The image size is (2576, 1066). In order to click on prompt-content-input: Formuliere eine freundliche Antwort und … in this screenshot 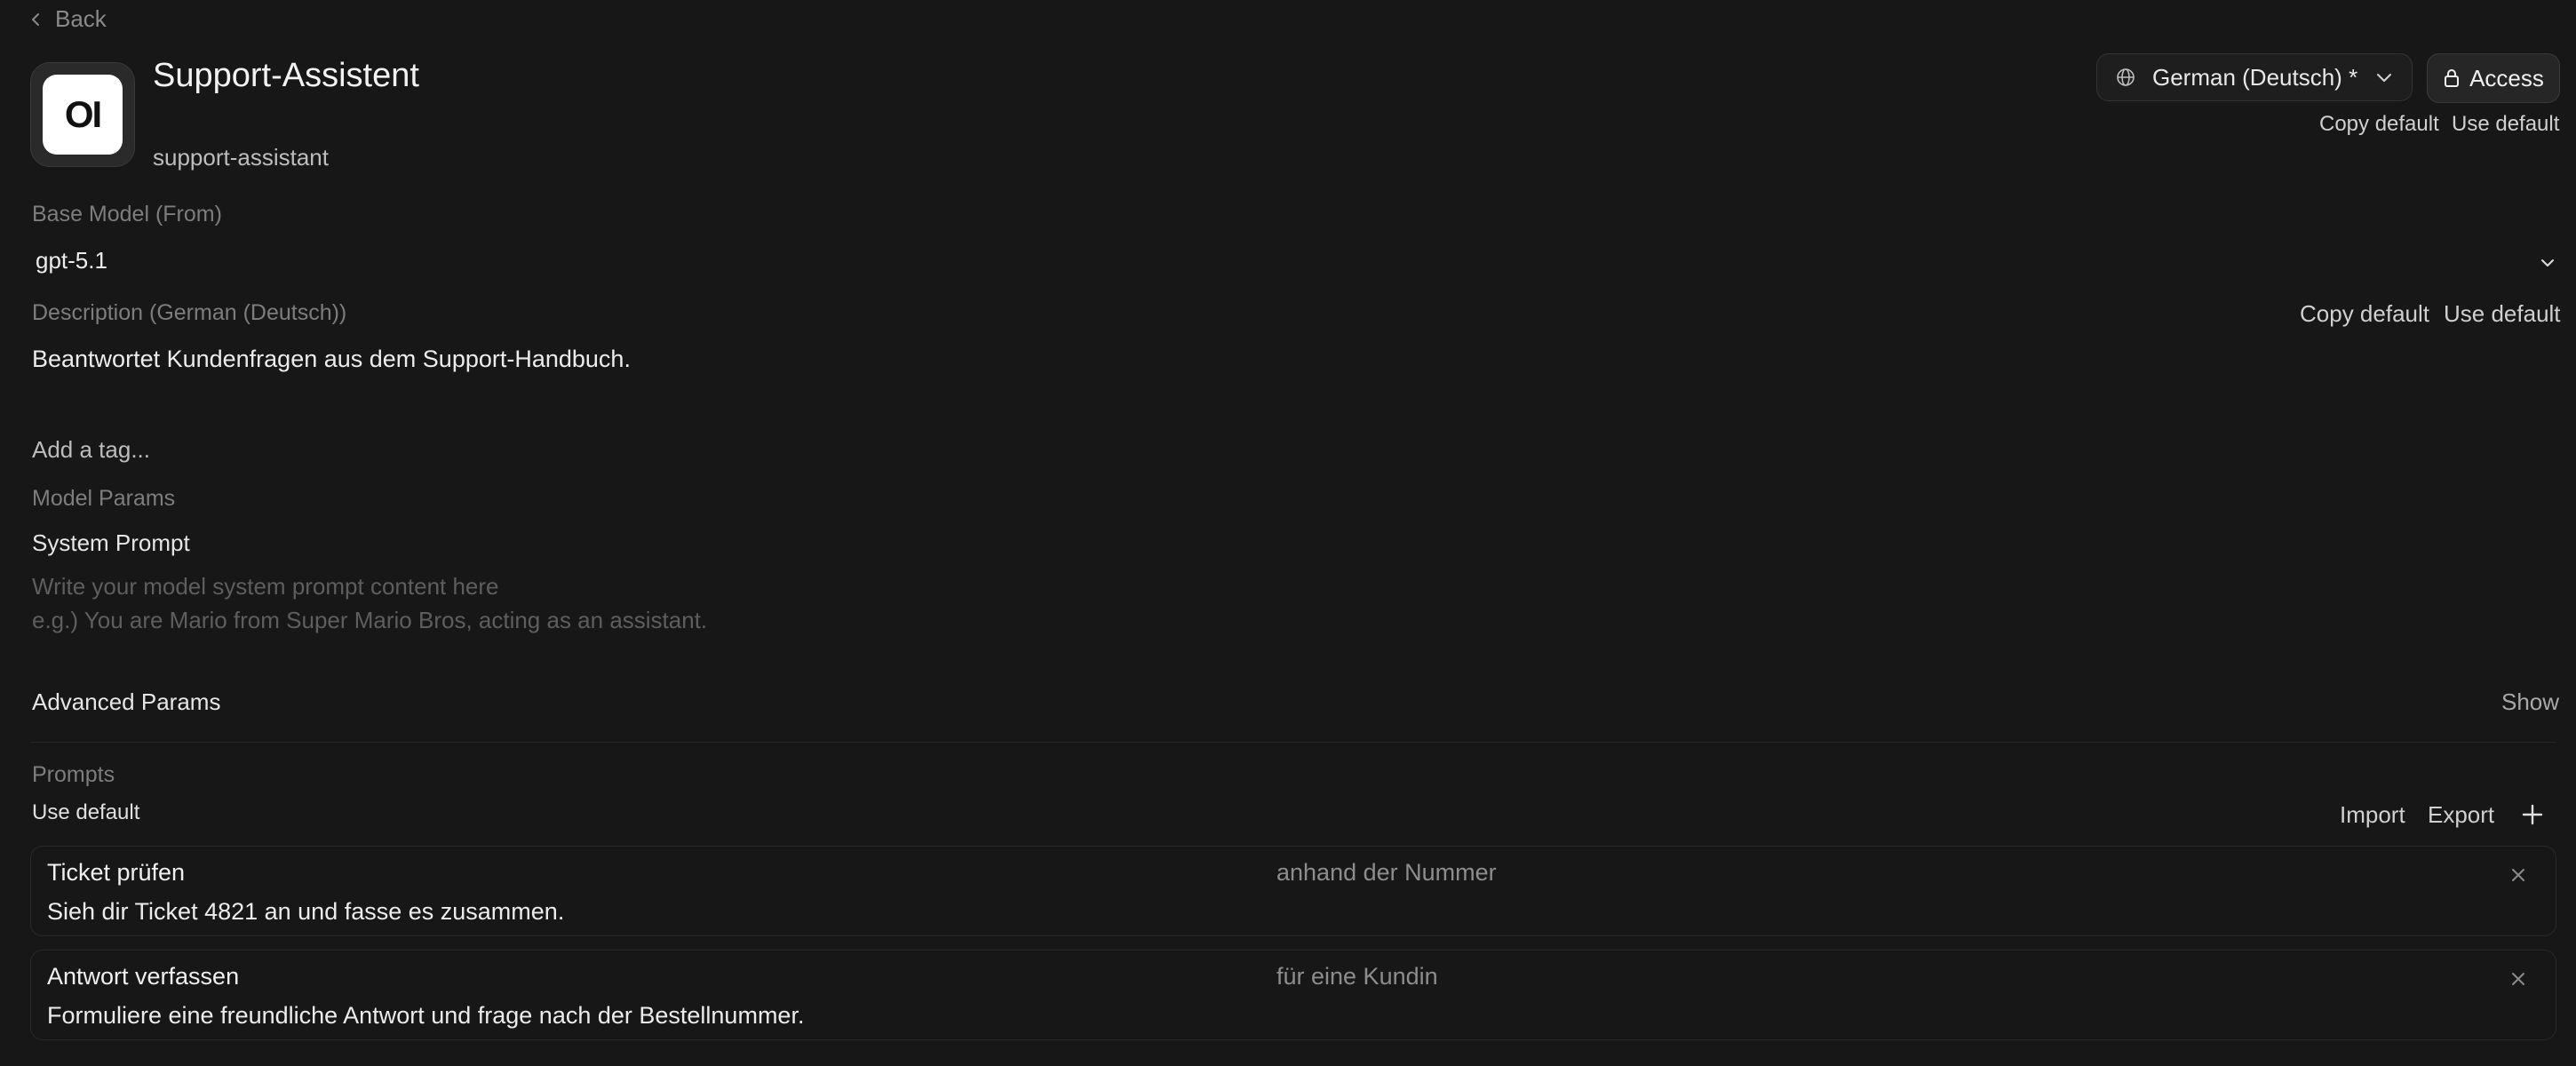, I will do `click(425, 1016)`.